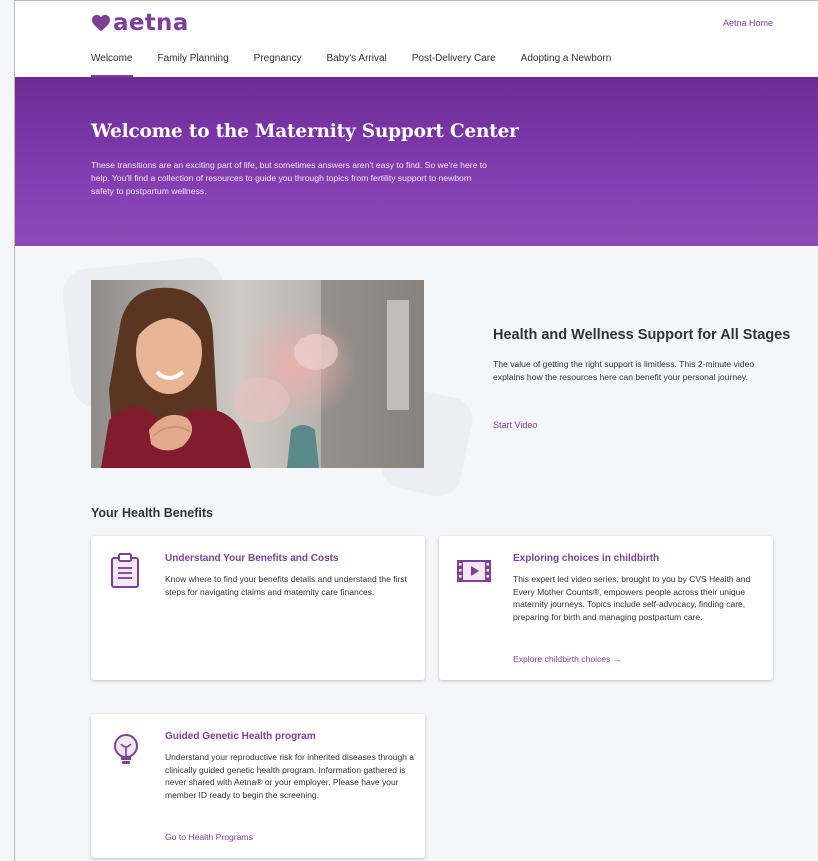 This screenshot has width=818, height=861. What do you see at coordinates (305, 131) in the screenshot?
I see `page-title: Welcome to the Maternity Support Center` at bounding box center [305, 131].